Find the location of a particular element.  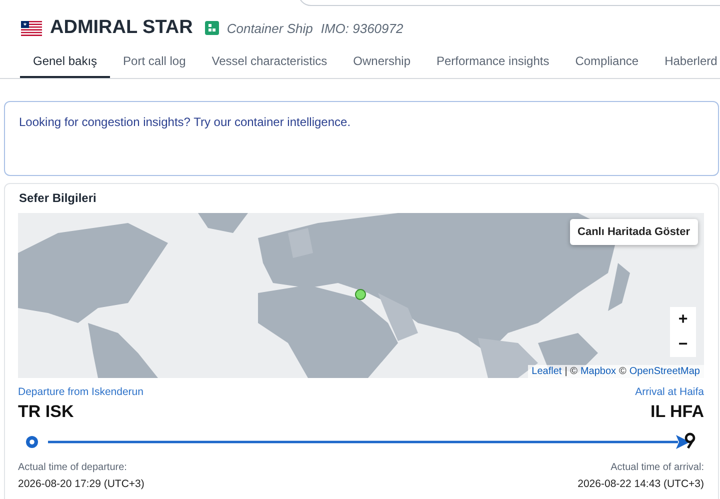

tab: Vessel characteristics is located at coordinates (269, 62).